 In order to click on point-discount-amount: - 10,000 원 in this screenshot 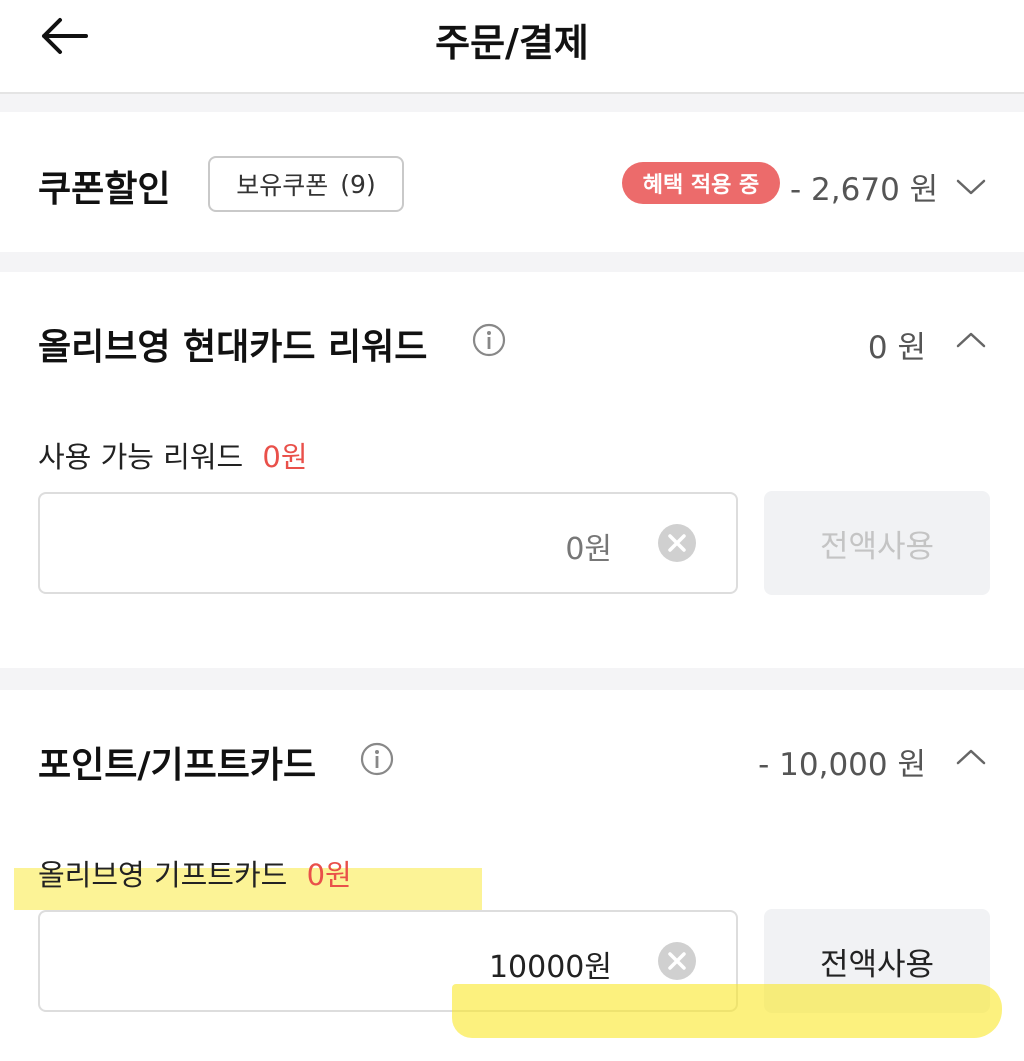, I will do `click(842, 765)`.